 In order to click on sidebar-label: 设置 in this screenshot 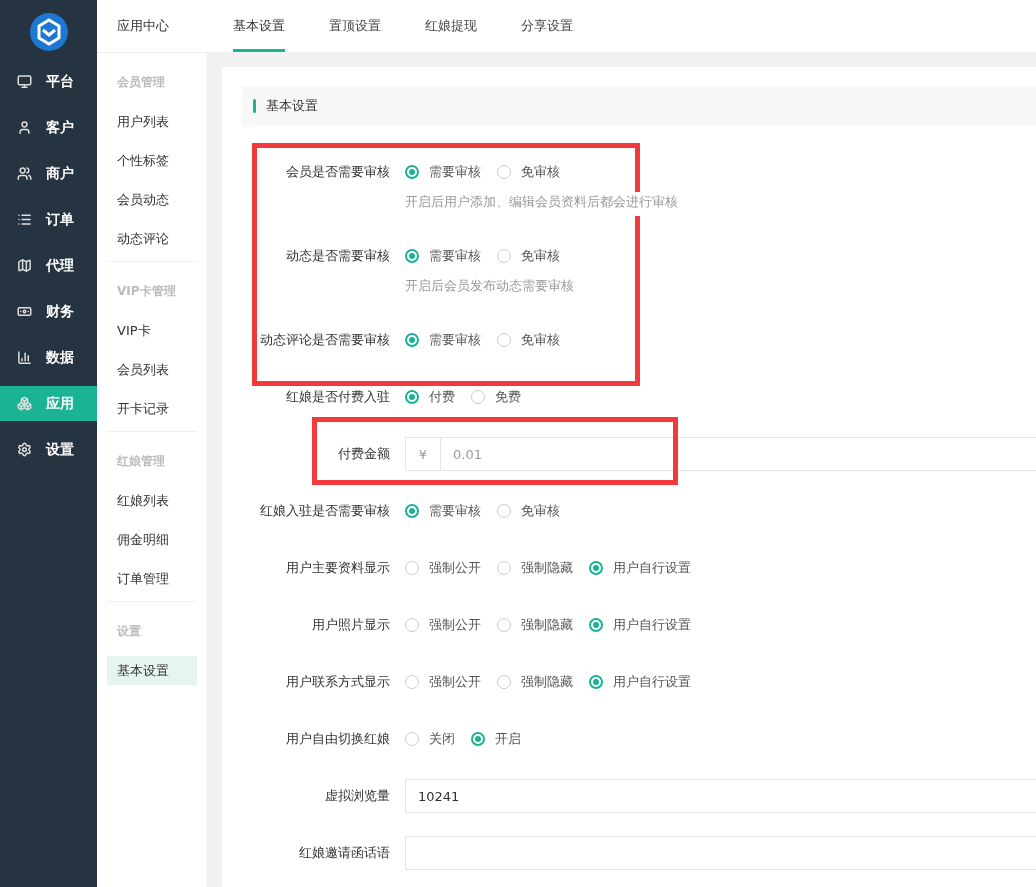, I will do `click(60, 449)`.